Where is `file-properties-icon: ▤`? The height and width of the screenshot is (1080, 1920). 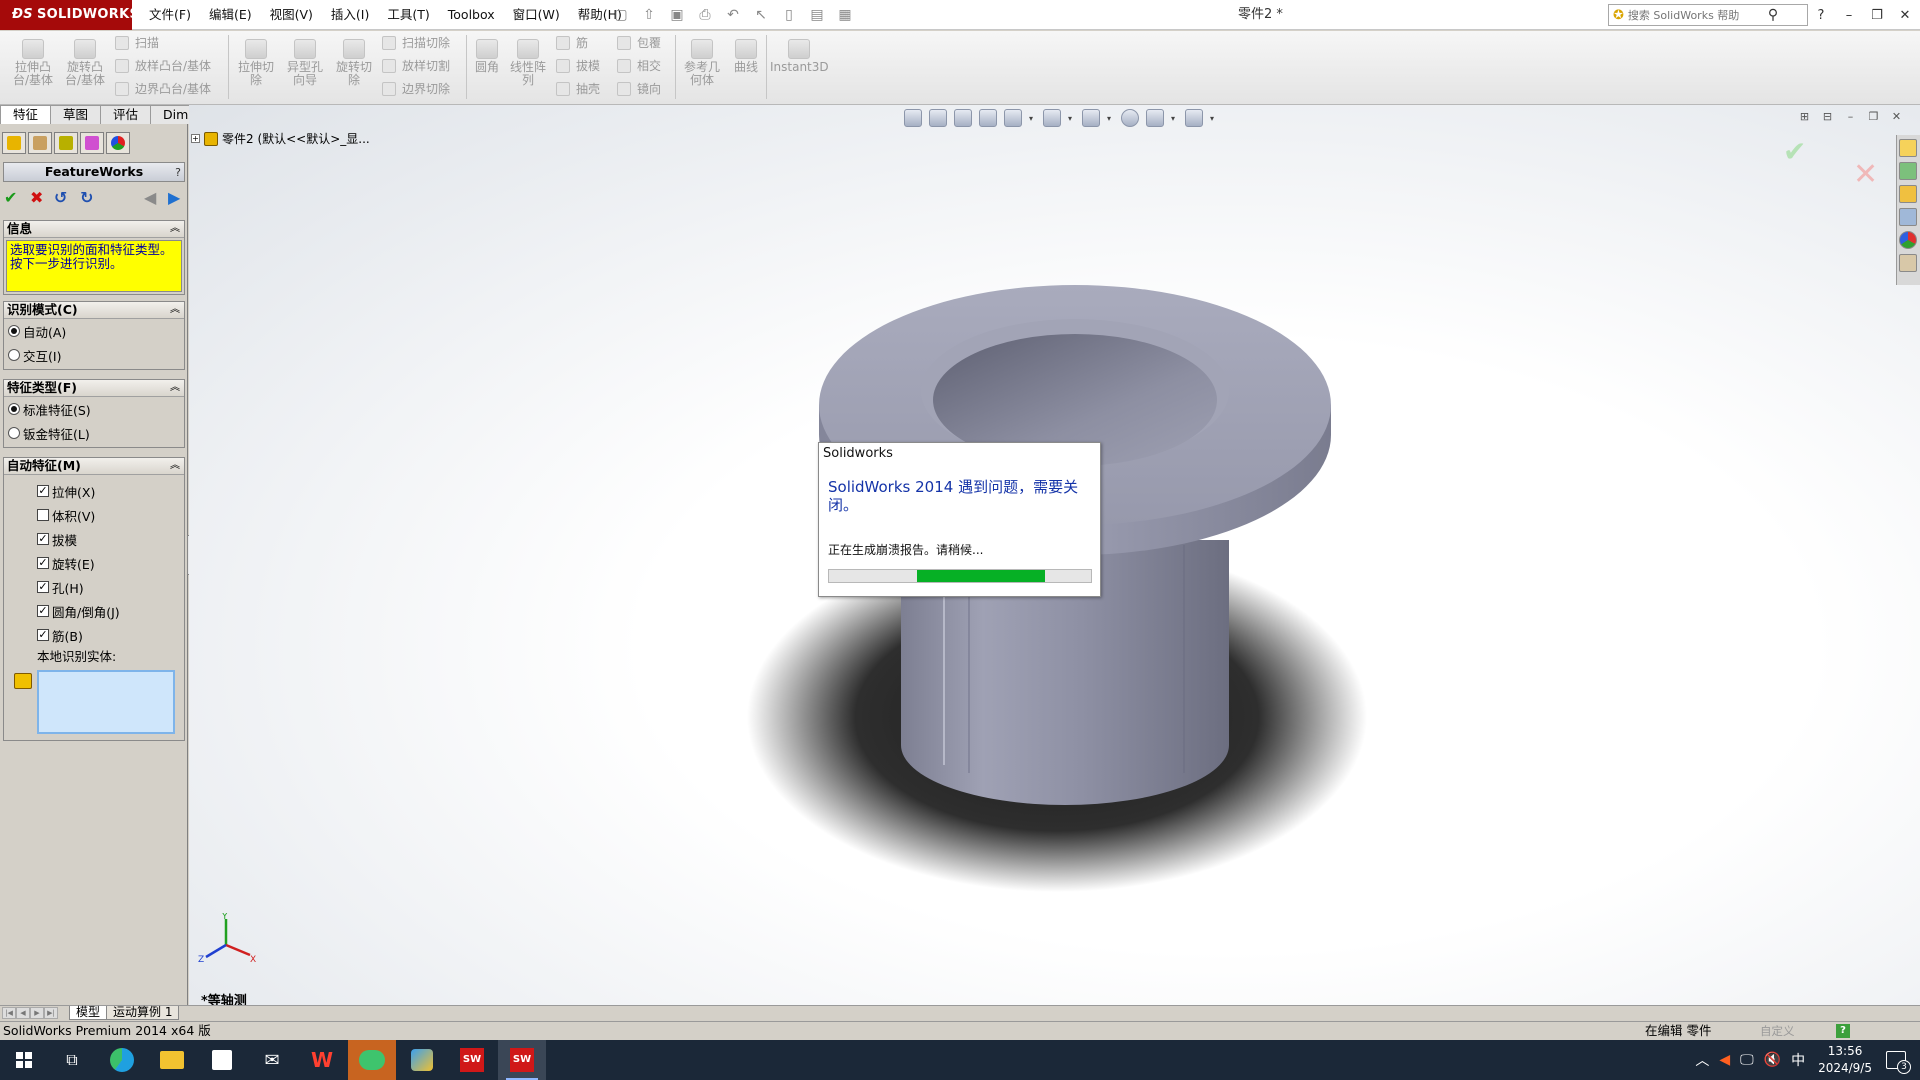 file-properties-icon: ▤ is located at coordinates (817, 15).